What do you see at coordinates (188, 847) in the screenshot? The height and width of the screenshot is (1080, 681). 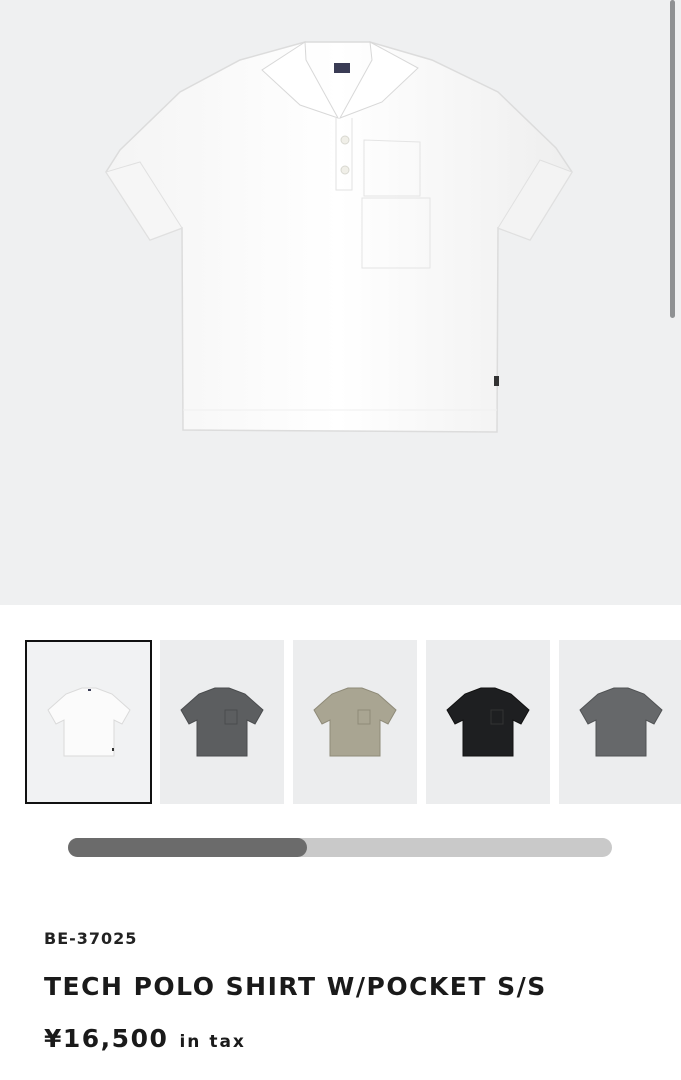 I see `thumbnail-scrollbar-thumb` at bounding box center [188, 847].